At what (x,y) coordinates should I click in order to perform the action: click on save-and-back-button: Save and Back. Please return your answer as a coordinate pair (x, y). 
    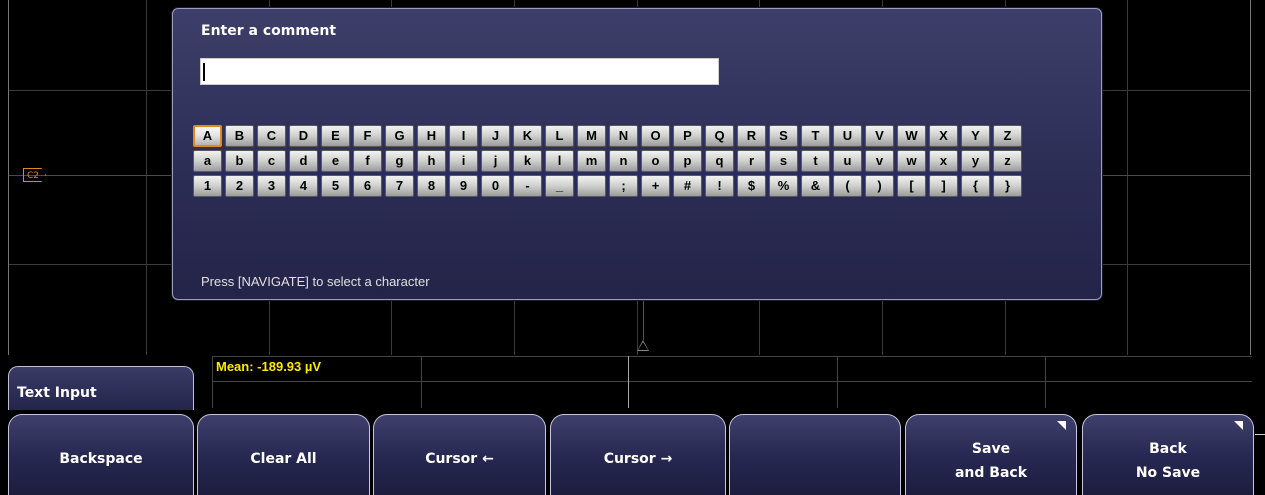
    Looking at the image, I should click on (991, 454).